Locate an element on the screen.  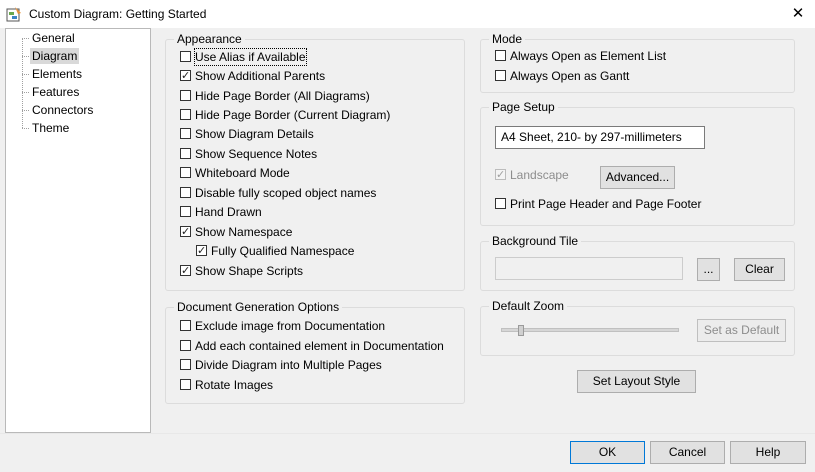
title-bar: Custom Diagram: Getting Started ✕ is located at coordinates (407, 14).